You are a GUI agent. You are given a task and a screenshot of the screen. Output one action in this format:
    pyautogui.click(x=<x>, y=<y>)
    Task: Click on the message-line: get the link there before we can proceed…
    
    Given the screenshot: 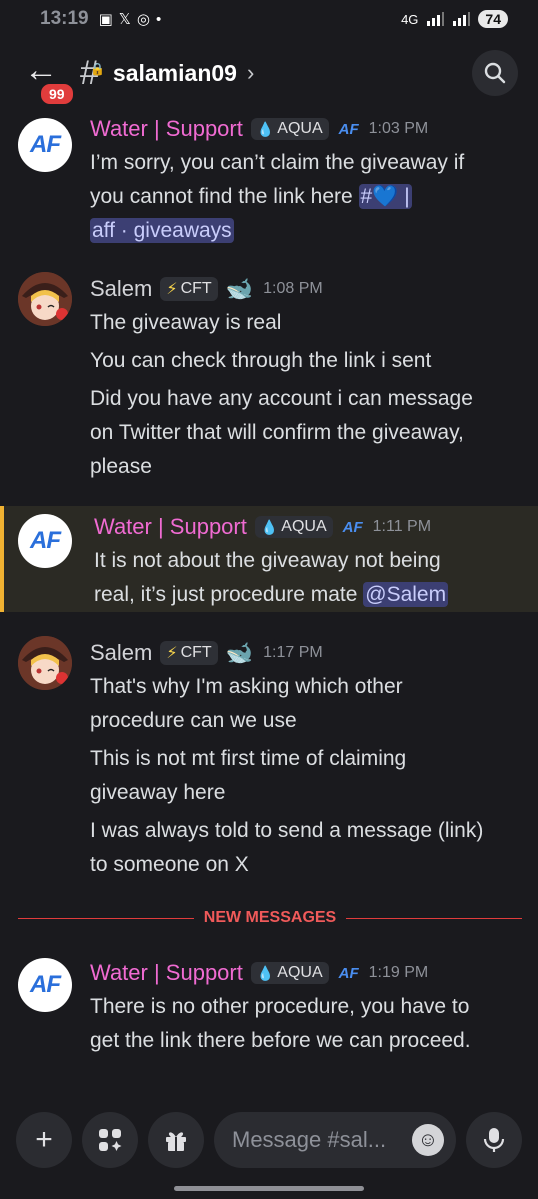 What is the action you would take?
    pyautogui.click(x=280, y=1040)
    